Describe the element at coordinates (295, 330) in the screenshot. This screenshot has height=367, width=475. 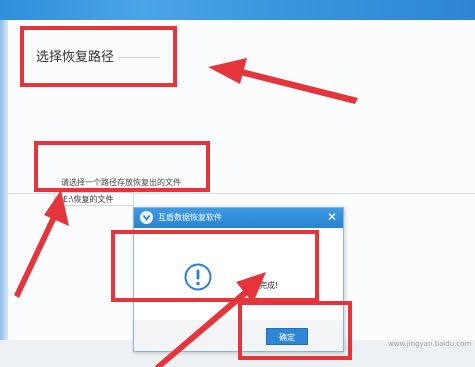
I see `highlight-box-ok-button` at that location.